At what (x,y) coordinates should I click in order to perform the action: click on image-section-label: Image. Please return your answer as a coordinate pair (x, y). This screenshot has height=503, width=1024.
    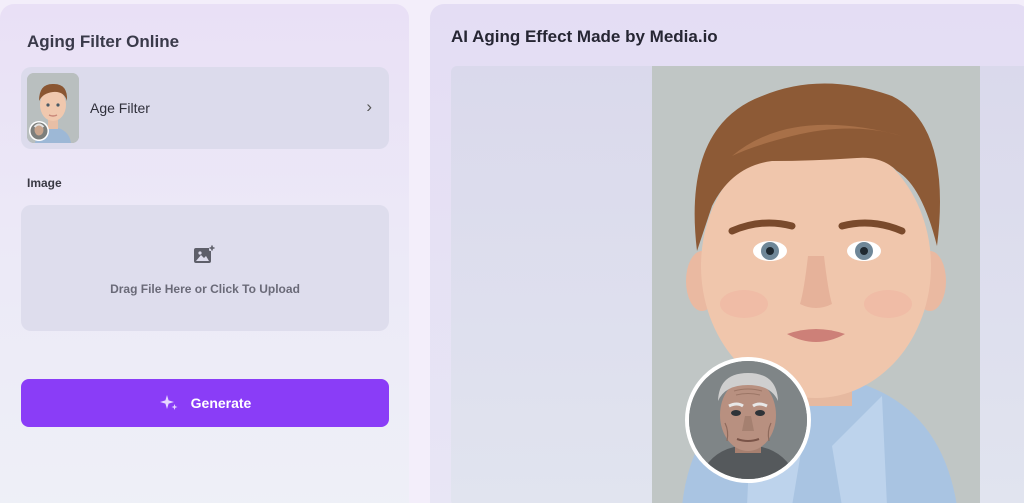
    Looking at the image, I should click on (44, 183).